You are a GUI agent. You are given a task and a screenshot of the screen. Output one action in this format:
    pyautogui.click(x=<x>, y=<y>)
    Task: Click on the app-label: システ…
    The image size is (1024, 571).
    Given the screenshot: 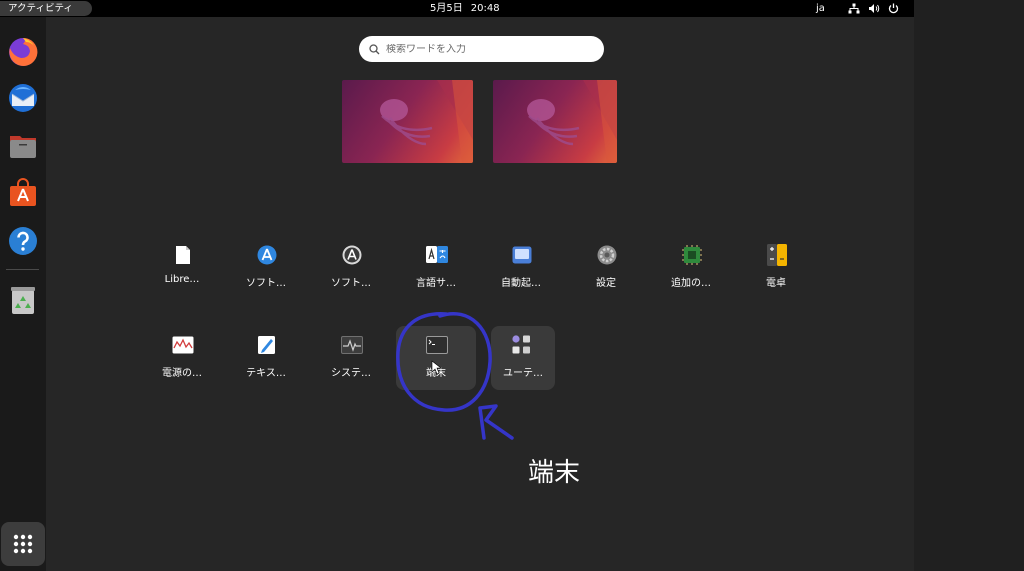 What is the action you would take?
    pyautogui.click(x=351, y=373)
    